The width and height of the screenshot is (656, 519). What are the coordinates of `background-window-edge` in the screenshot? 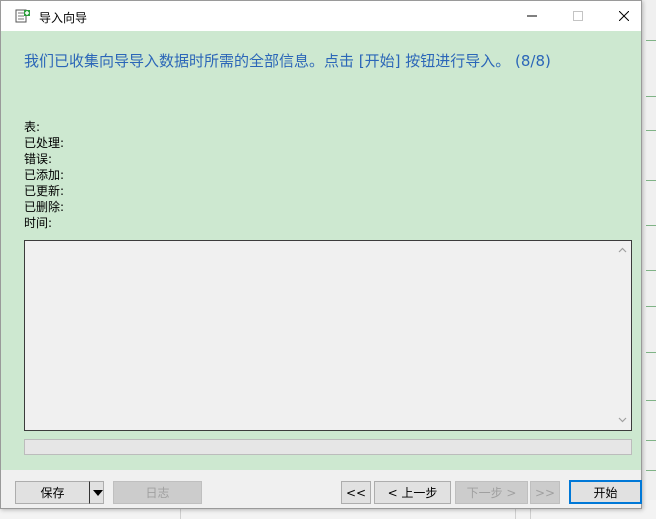 It's located at (648, 259).